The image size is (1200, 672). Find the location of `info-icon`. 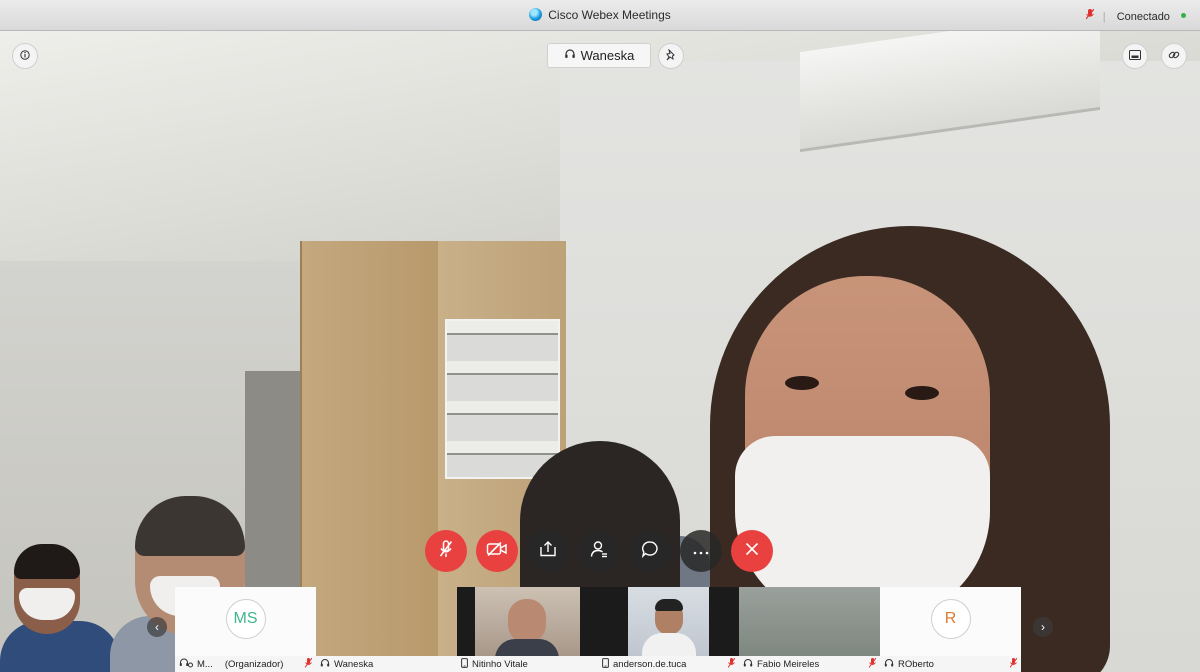

info-icon is located at coordinates (25, 56).